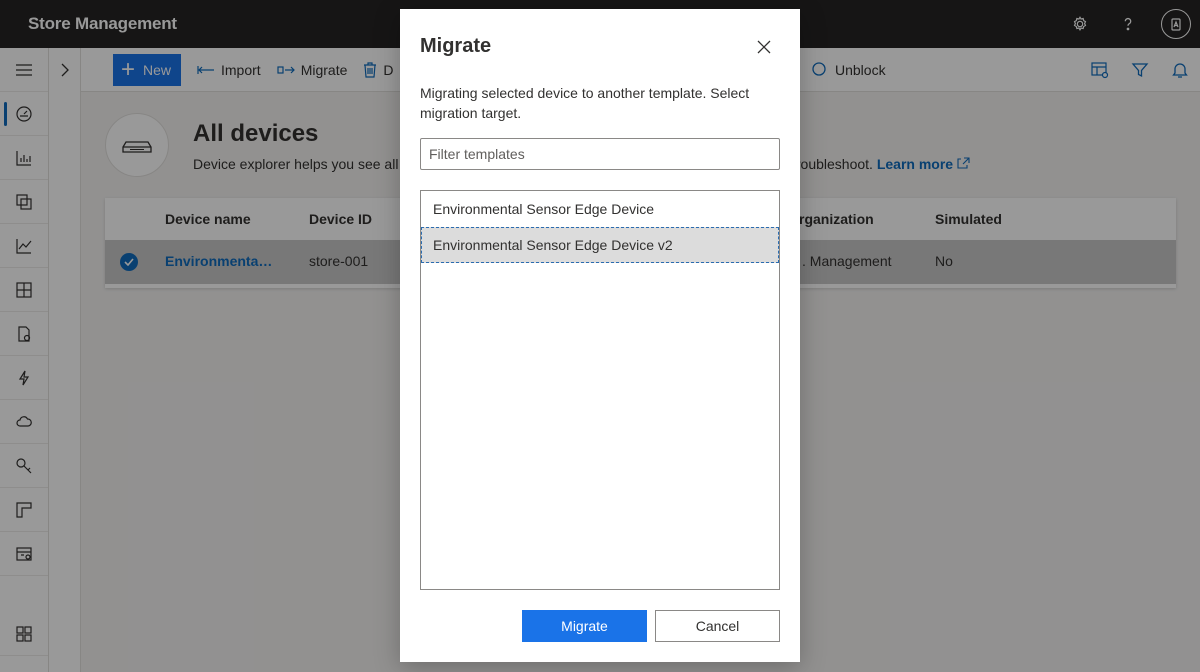 Image resolution: width=1200 pixels, height=672 pixels. Describe the element at coordinates (456, 46) in the screenshot. I see `dialog-title: Migrate` at that location.